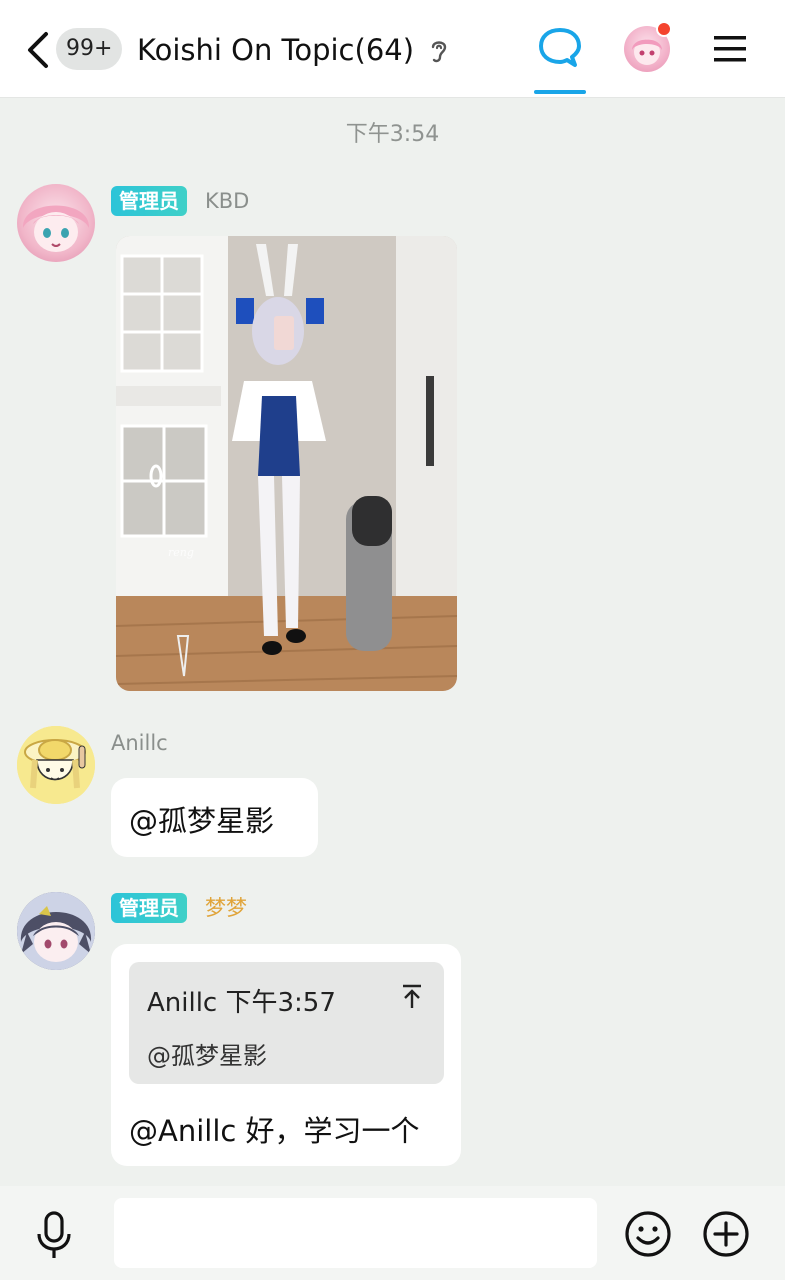 This screenshot has width=785, height=1280. Describe the element at coordinates (89, 49) in the screenshot. I see `unread-count-badge: 99+` at that location.